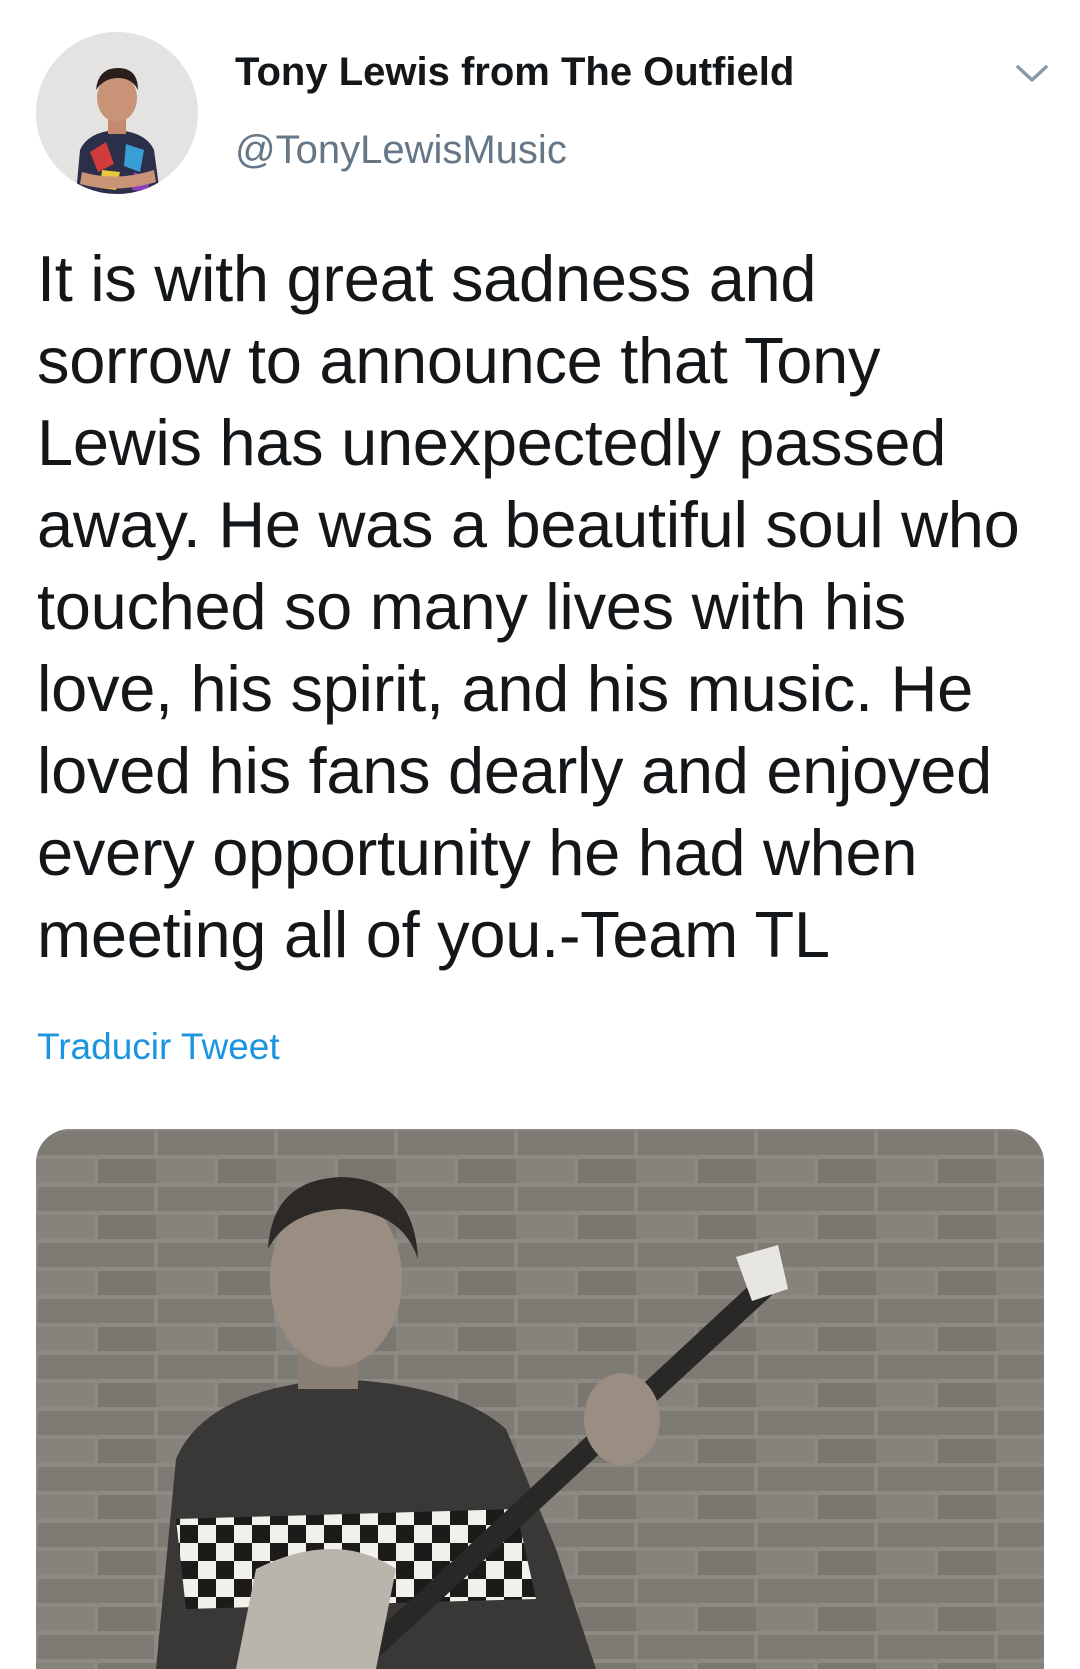 The height and width of the screenshot is (1669, 1080). Describe the element at coordinates (528, 524) in the screenshot. I see `tweet-text-line: away. He was a beautiful soul who` at that location.